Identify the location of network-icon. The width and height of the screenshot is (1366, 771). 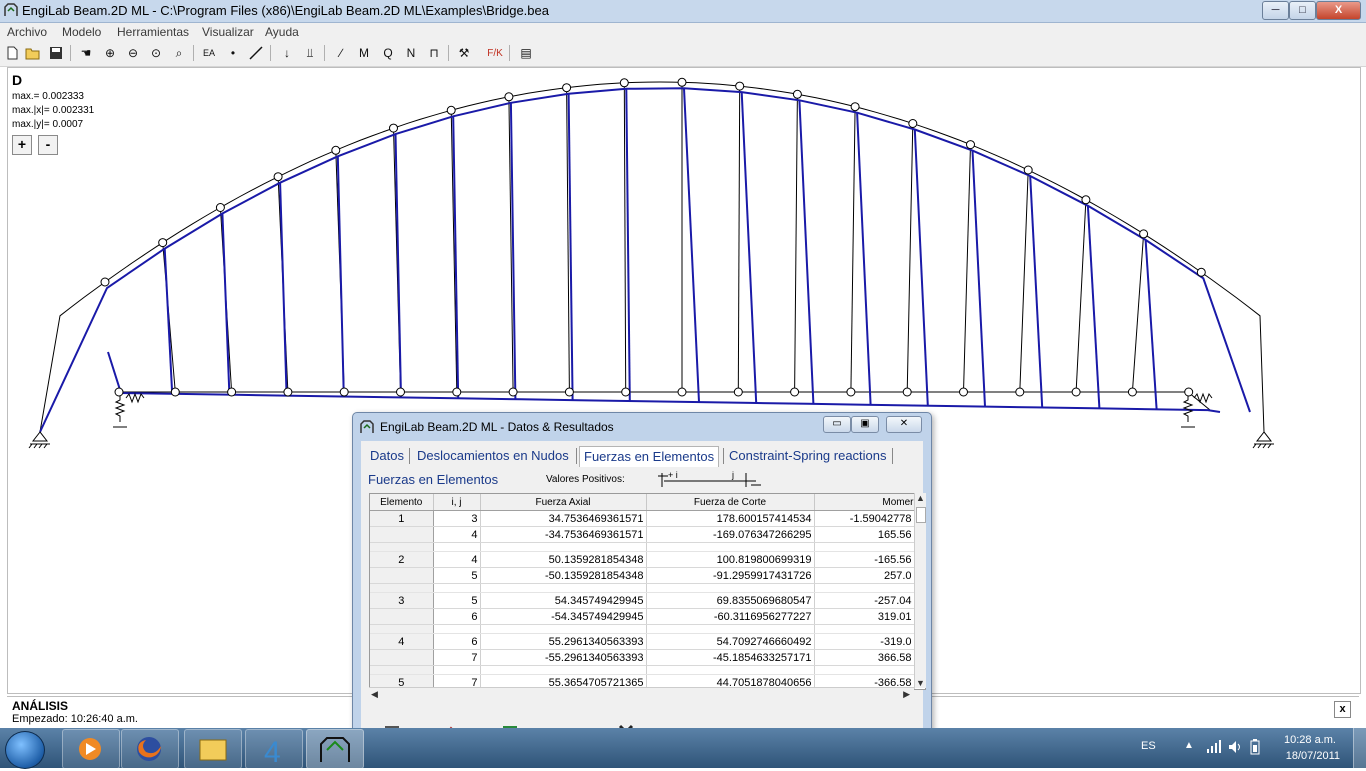
(1214, 747).